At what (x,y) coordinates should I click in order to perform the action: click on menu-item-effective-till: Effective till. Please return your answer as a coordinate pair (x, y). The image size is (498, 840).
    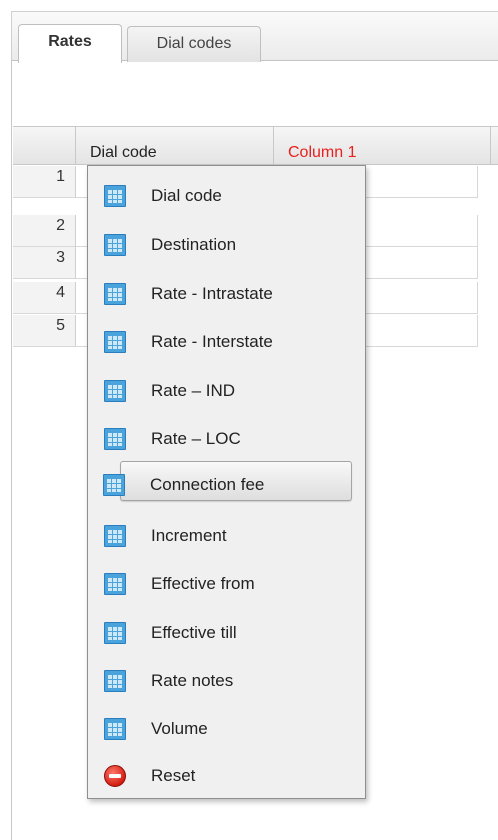
    Looking at the image, I should click on (226, 630).